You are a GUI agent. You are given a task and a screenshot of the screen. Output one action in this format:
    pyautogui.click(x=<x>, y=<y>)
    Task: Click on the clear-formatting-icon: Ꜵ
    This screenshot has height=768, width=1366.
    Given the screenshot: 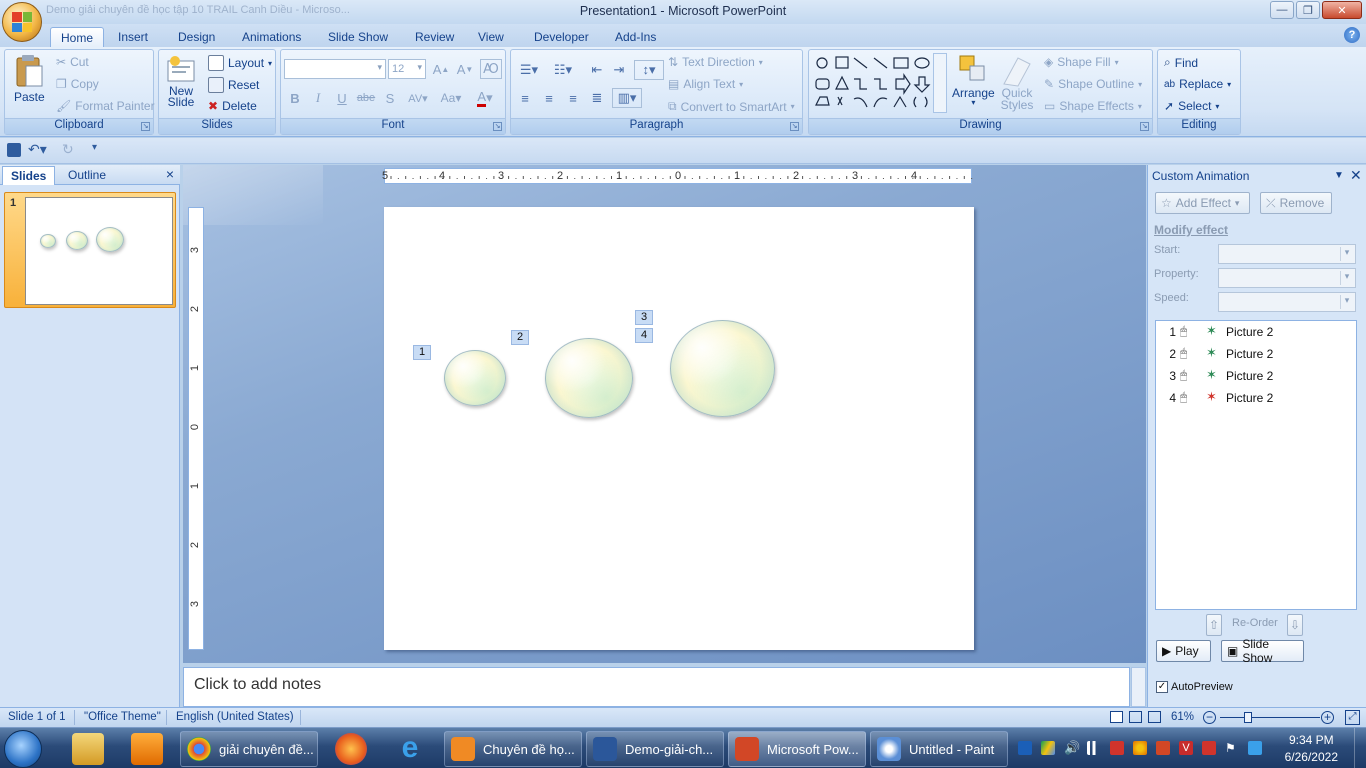 What is the action you would take?
    pyautogui.click(x=491, y=69)
    